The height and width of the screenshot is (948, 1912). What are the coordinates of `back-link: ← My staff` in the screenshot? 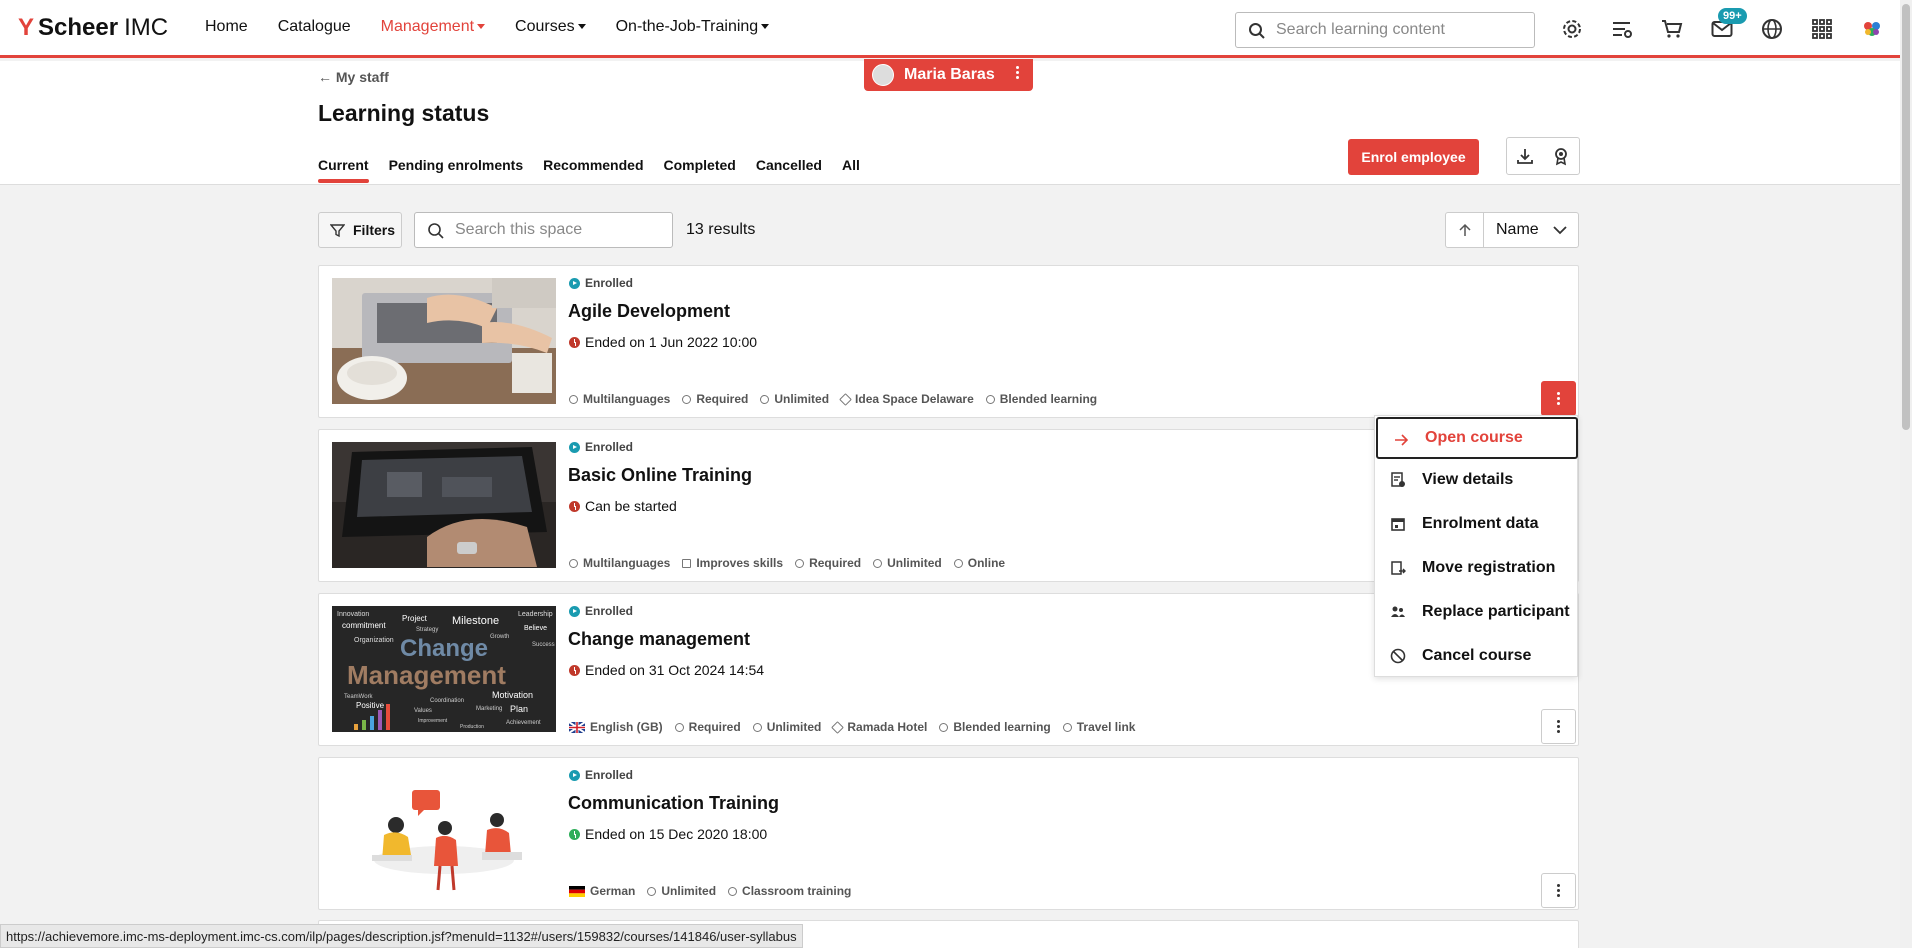 It's located at (353, 77).